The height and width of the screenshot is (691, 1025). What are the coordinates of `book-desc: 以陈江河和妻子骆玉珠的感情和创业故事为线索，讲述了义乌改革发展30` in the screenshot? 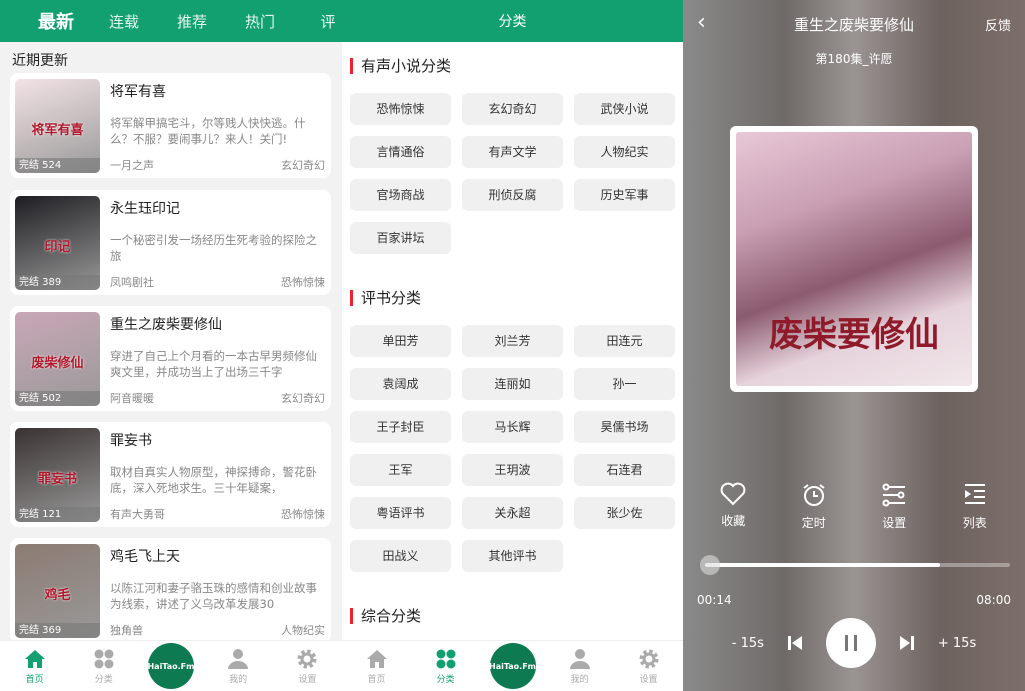 It's located at (213, 596).